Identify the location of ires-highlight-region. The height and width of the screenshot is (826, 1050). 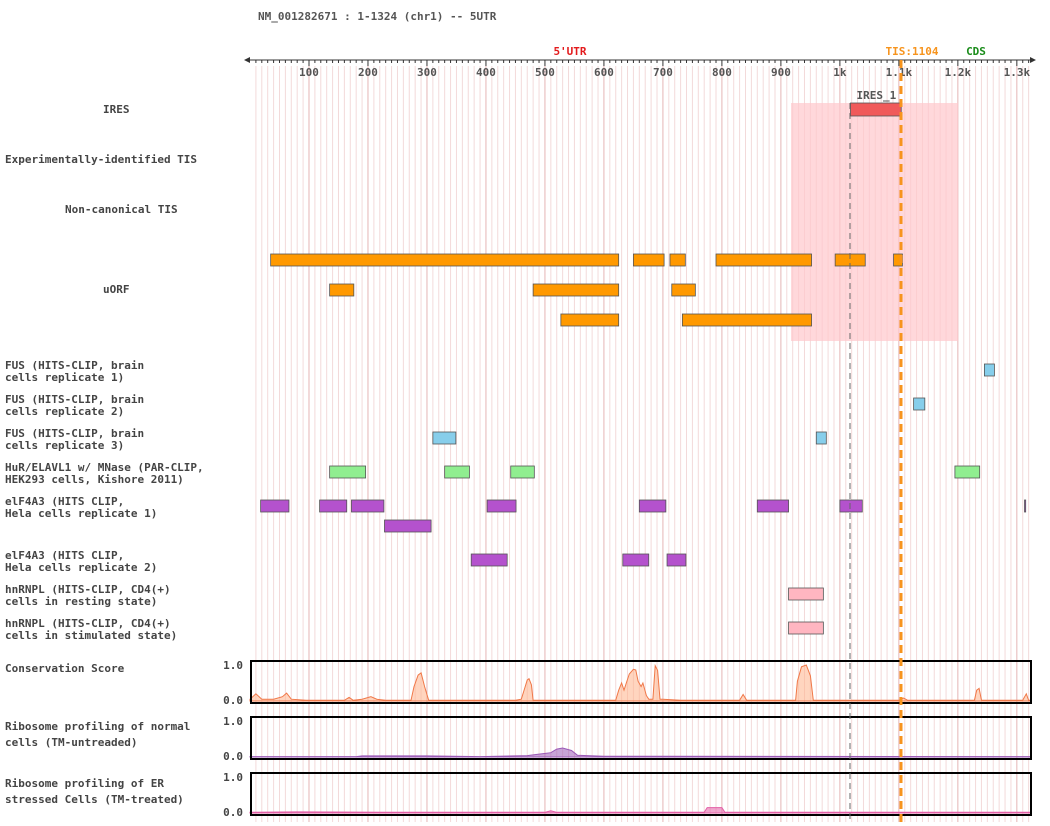
(874, 222).